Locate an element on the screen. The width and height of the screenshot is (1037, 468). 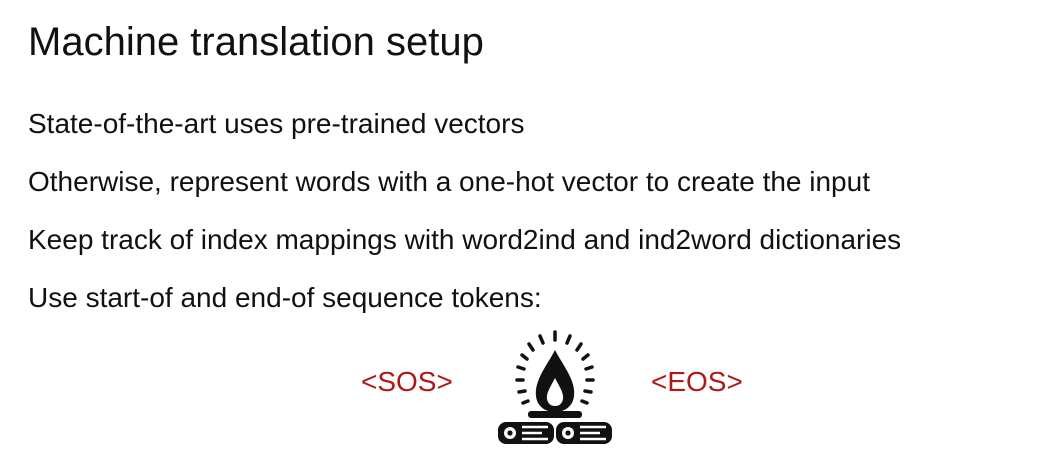
bullet-item: Use start-of and end-of sequence tokens: is located at coordinates (285, 297).